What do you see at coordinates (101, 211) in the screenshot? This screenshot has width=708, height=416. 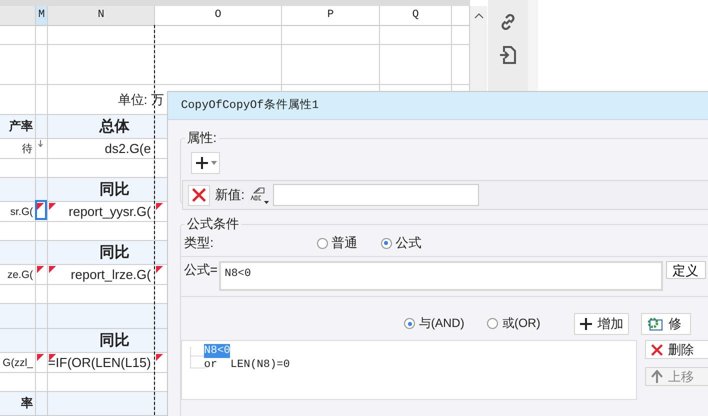 I see `table-cell: report_yysr.G(` at bounding box center [101, 211].